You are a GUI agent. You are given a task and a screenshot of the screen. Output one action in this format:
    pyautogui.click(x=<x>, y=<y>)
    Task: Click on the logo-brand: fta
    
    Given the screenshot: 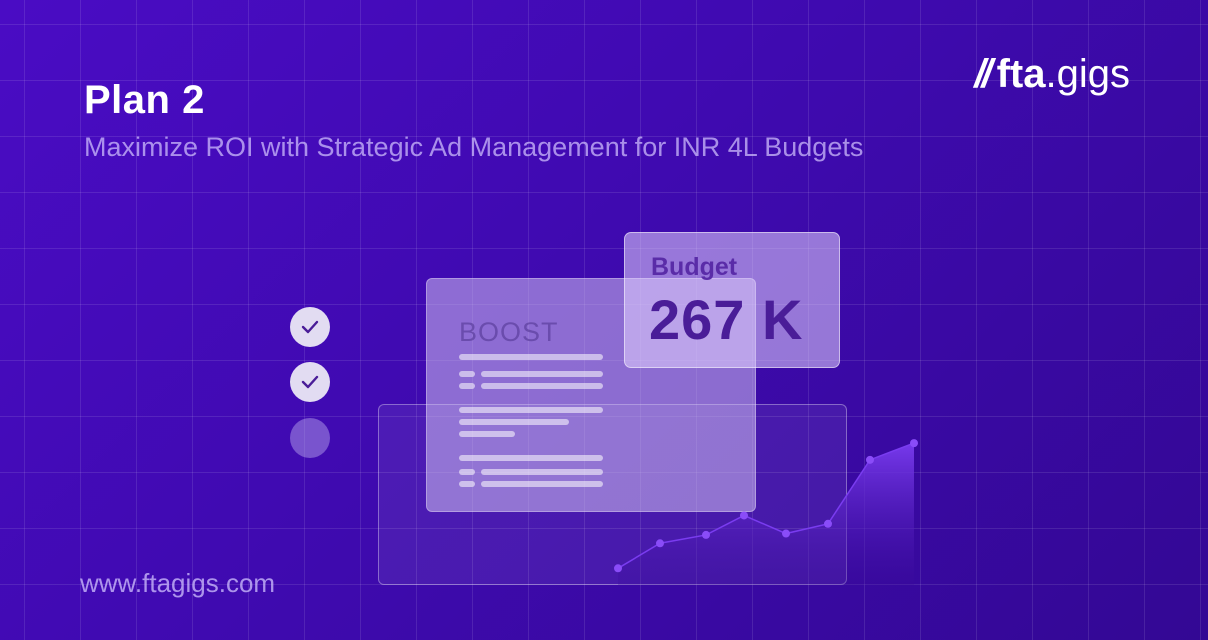 What is the action you would take?
    pyautogui.click(x=1021, y=74)
    